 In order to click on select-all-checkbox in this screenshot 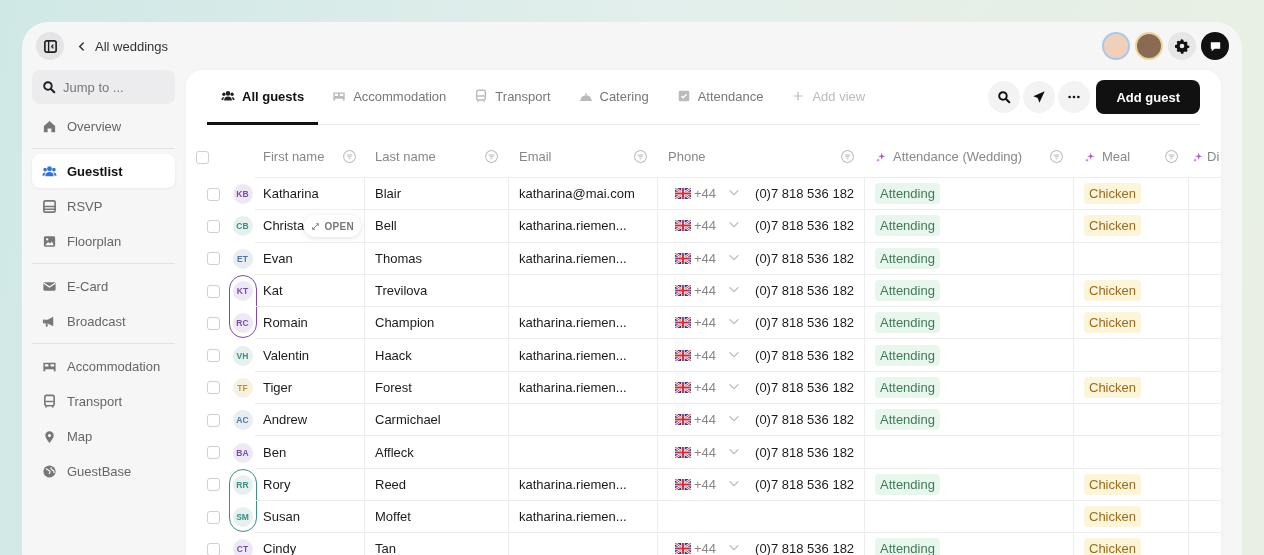, I will do `click(202, 157)`.